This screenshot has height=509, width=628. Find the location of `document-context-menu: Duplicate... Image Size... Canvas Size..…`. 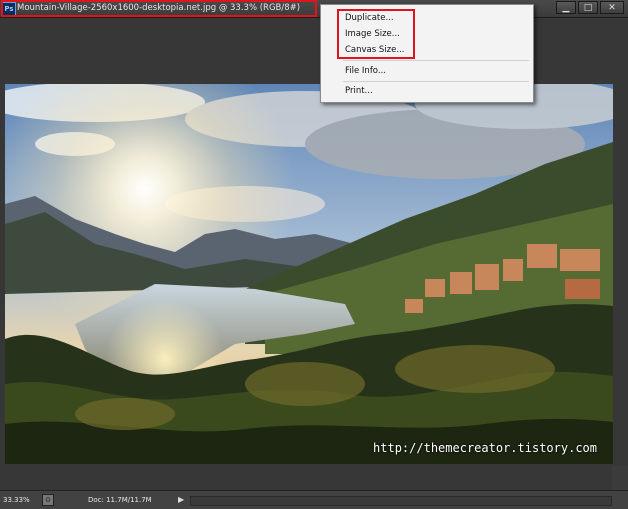

document-context-menu: Duplicate... Image Size... Canvas Size..… is located at coordinates (427, 53).